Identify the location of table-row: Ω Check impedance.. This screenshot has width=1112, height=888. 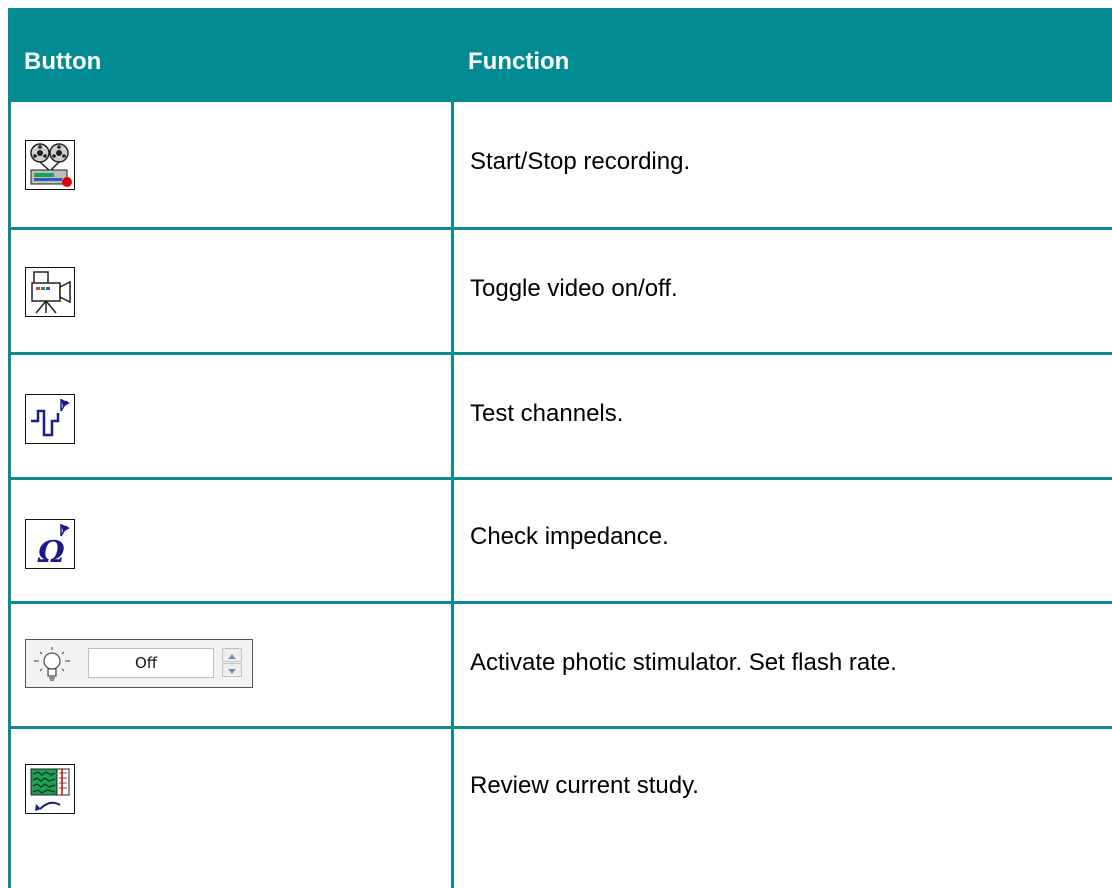
(560, 539).